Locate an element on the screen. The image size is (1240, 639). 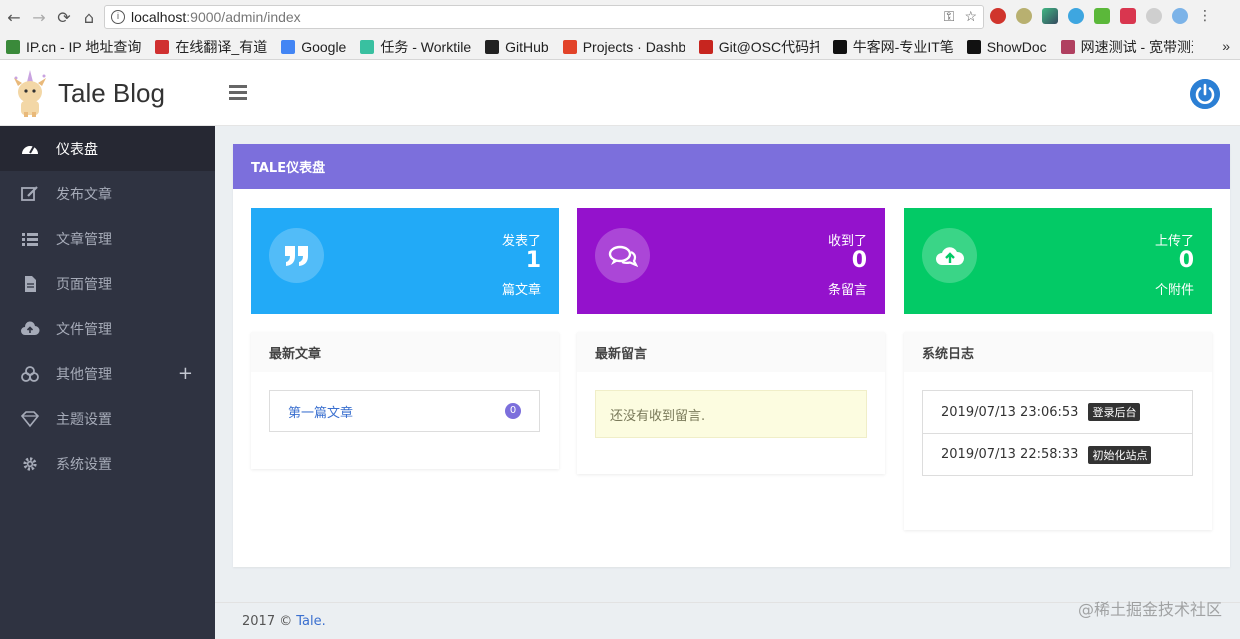
bookmark-item: 牛客网-专业IT笔试 is located at coordinates (892, 47).